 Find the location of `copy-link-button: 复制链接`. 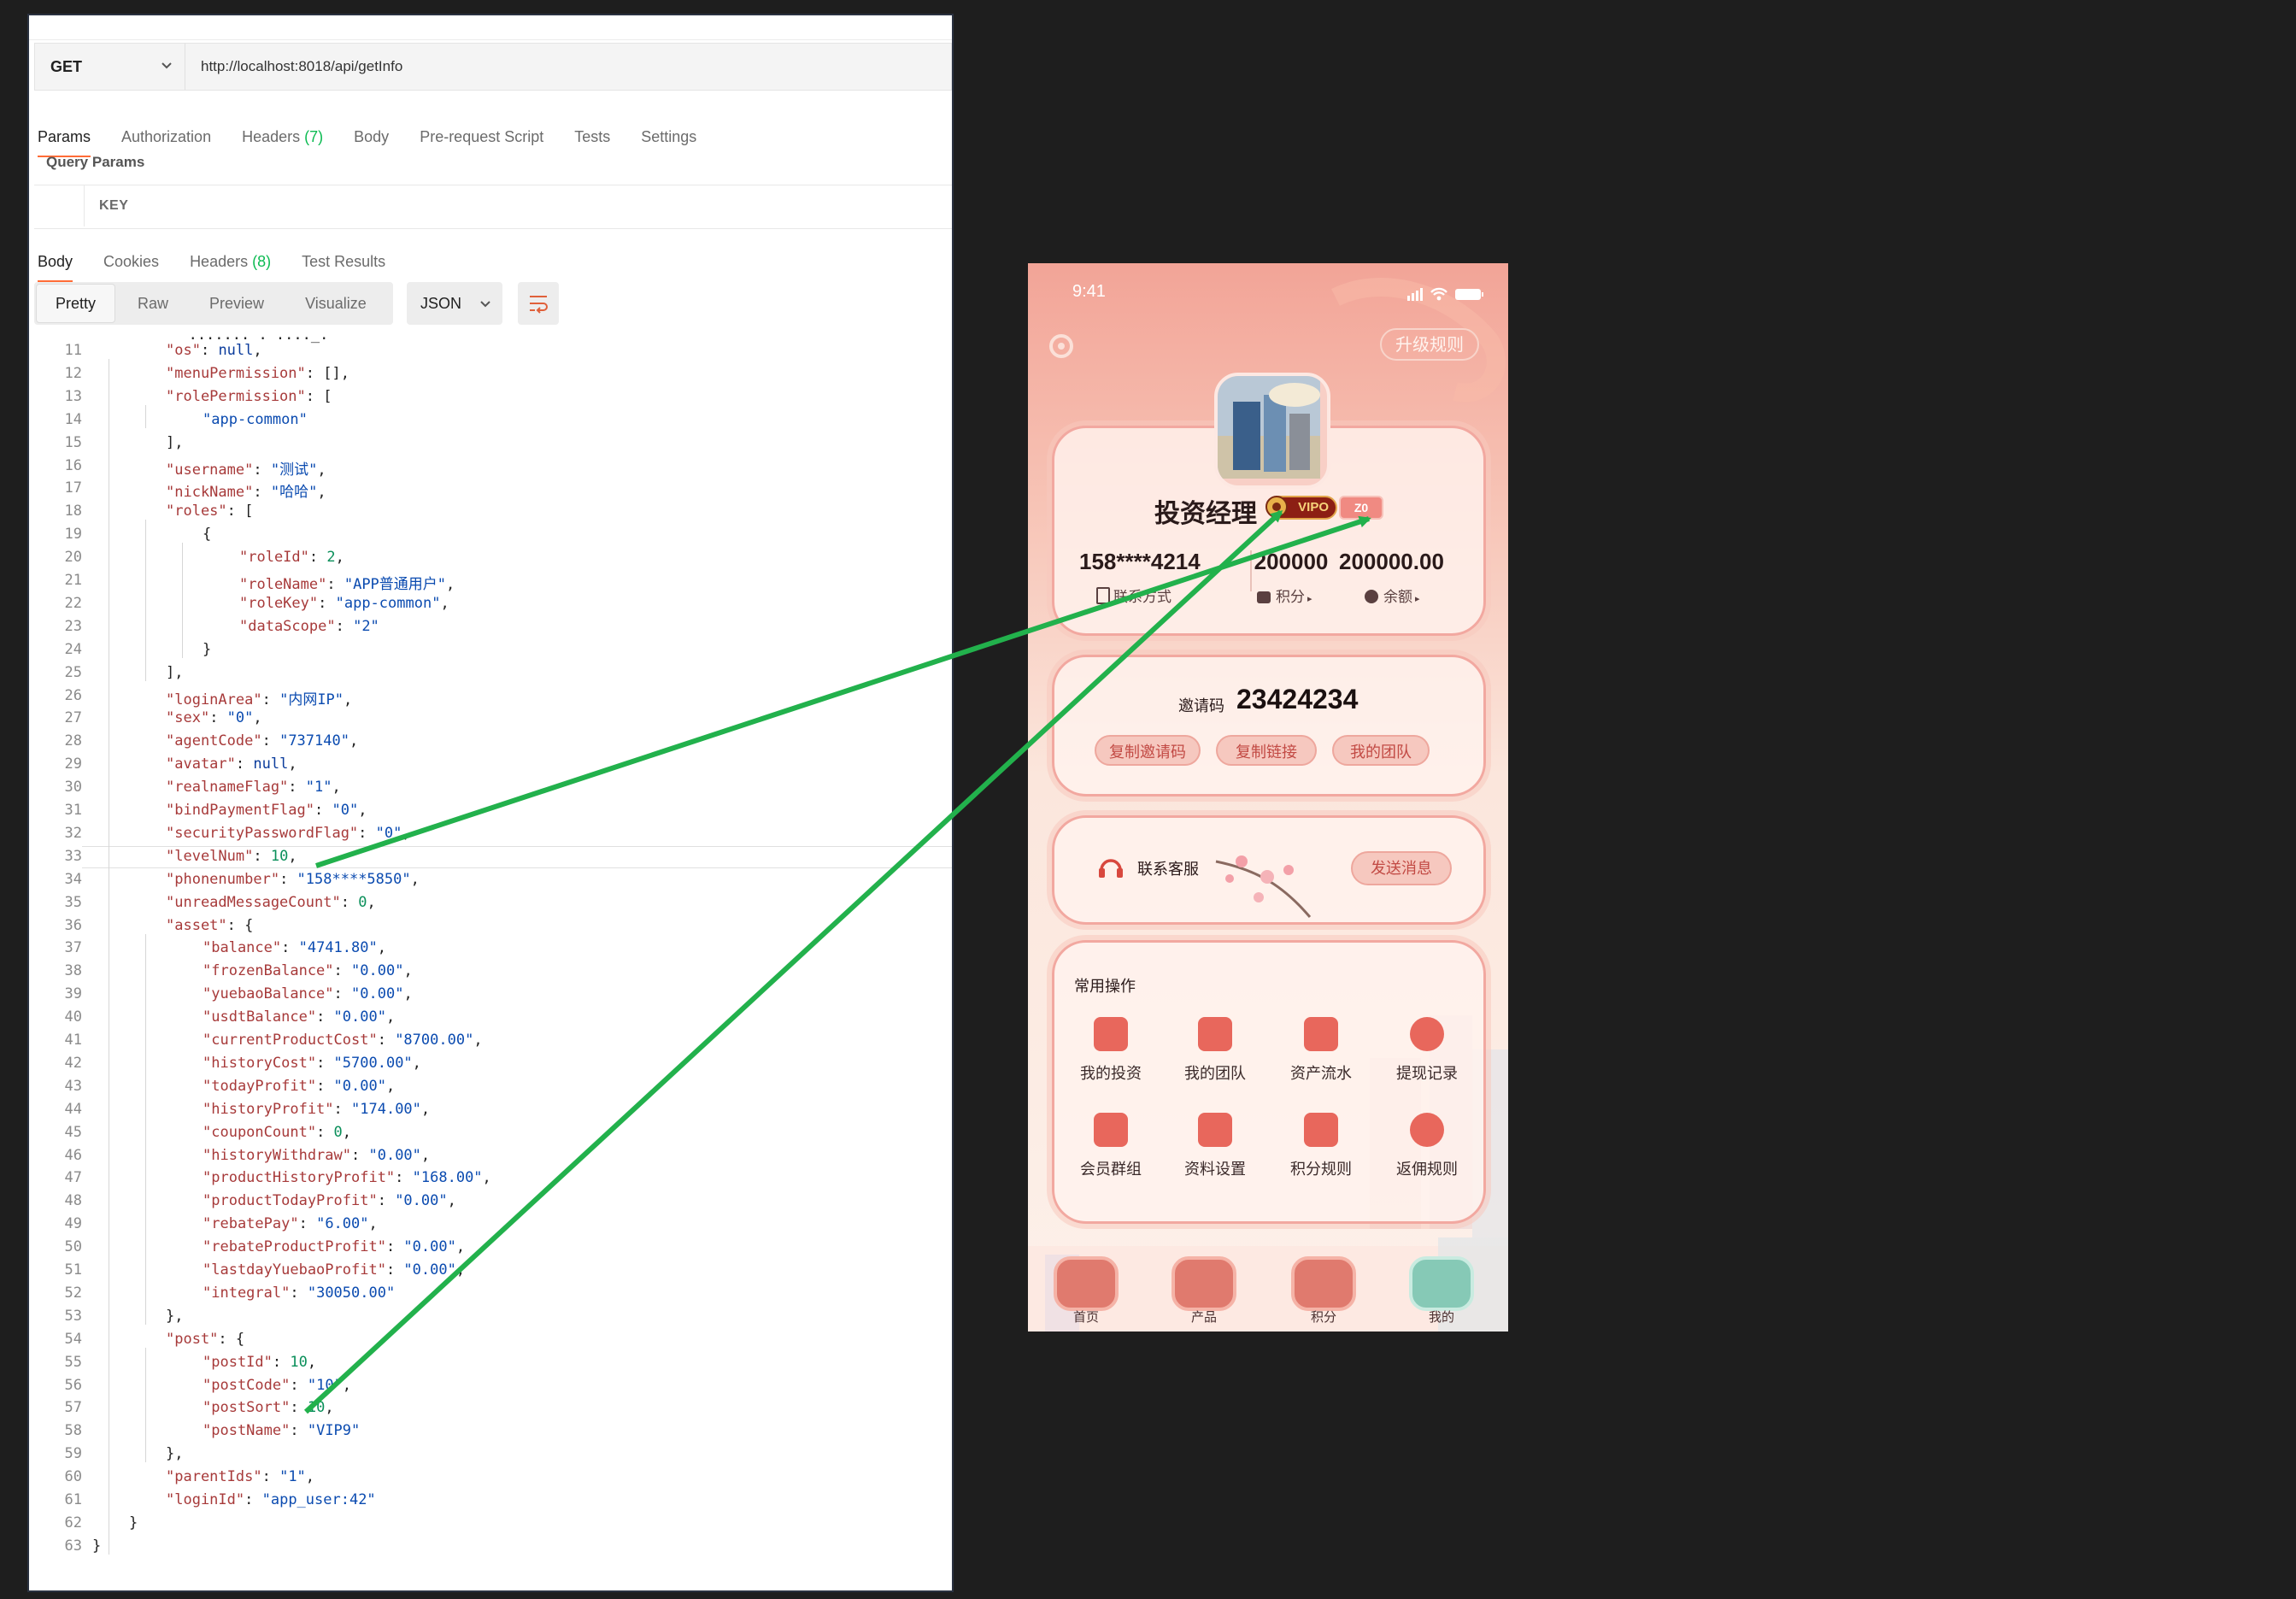

copy-link-button: 复制链接 is located at coordinates (1267, 750).